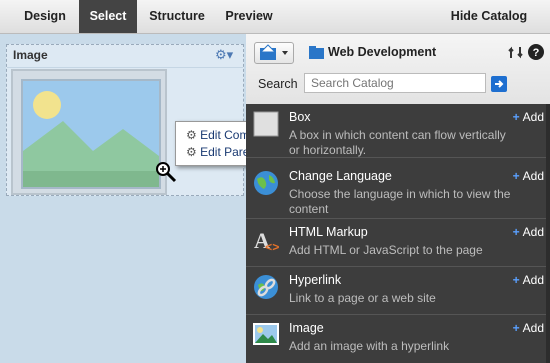 The image size is (550, 363). I want to click on arrow-right-icon, so click(499, 84).